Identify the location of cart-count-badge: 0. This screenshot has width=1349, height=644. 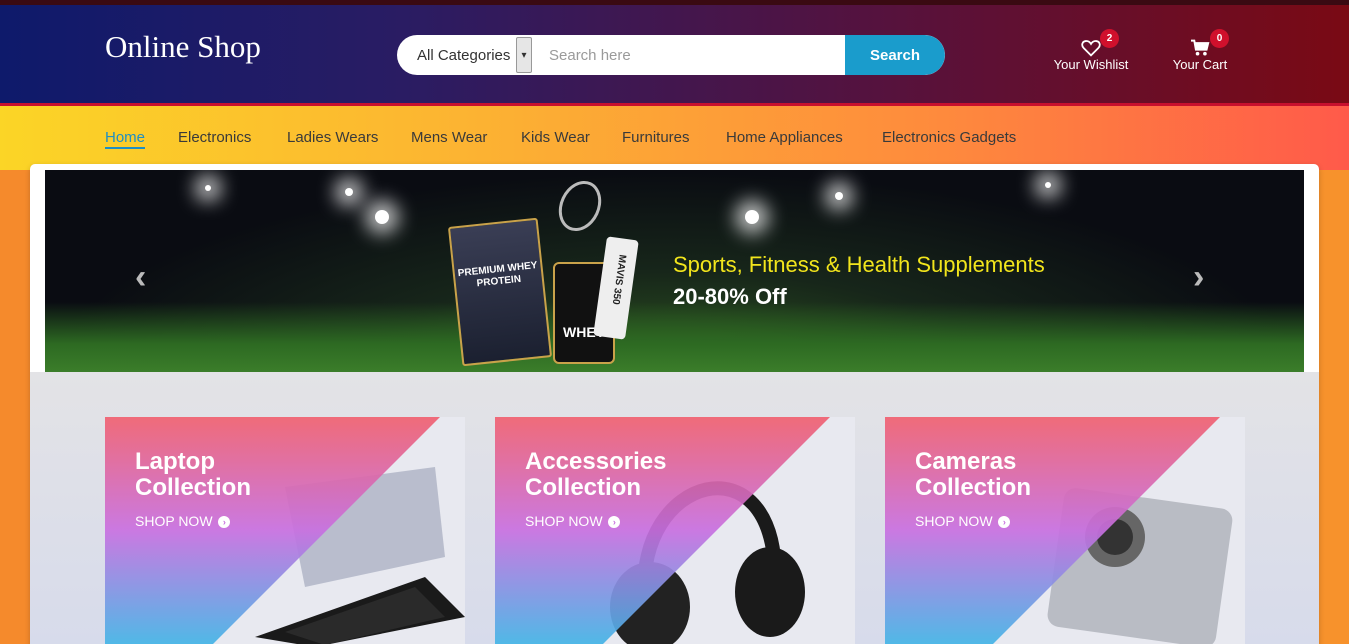
(1219, 38).